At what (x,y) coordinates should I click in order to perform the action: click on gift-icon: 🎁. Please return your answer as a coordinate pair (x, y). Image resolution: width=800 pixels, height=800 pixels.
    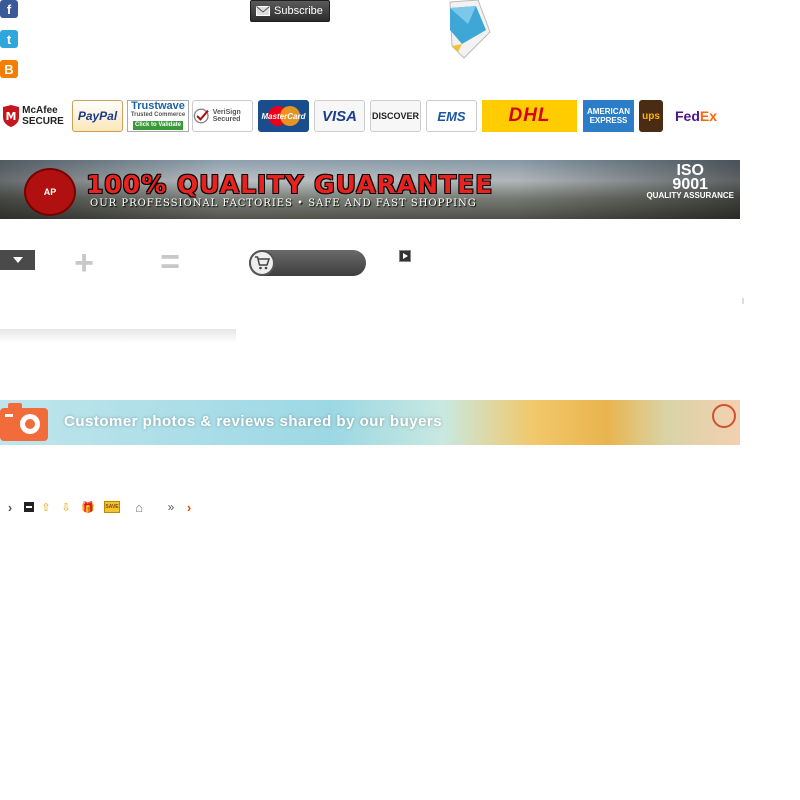
    Looking at the image, I should click on (88, 507).